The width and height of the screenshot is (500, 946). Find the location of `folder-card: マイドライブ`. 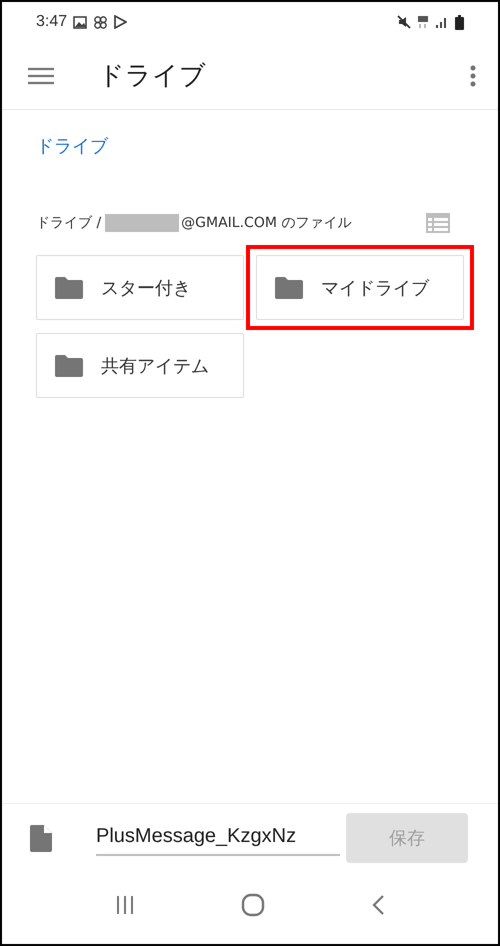

folder-card: マイドライブ is located at coordinates (360, 287).